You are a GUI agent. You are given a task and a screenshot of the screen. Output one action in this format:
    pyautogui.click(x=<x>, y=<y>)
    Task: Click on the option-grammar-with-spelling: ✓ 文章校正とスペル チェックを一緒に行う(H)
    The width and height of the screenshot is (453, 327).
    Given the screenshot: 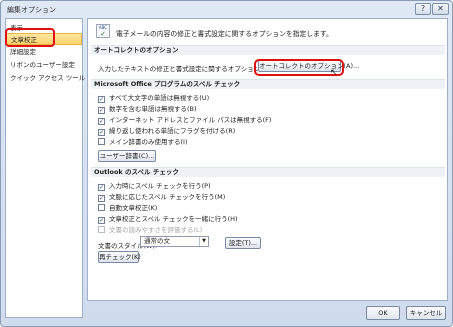 What is the action you would take?
    pyautogui.click(x=168, y=219)
    